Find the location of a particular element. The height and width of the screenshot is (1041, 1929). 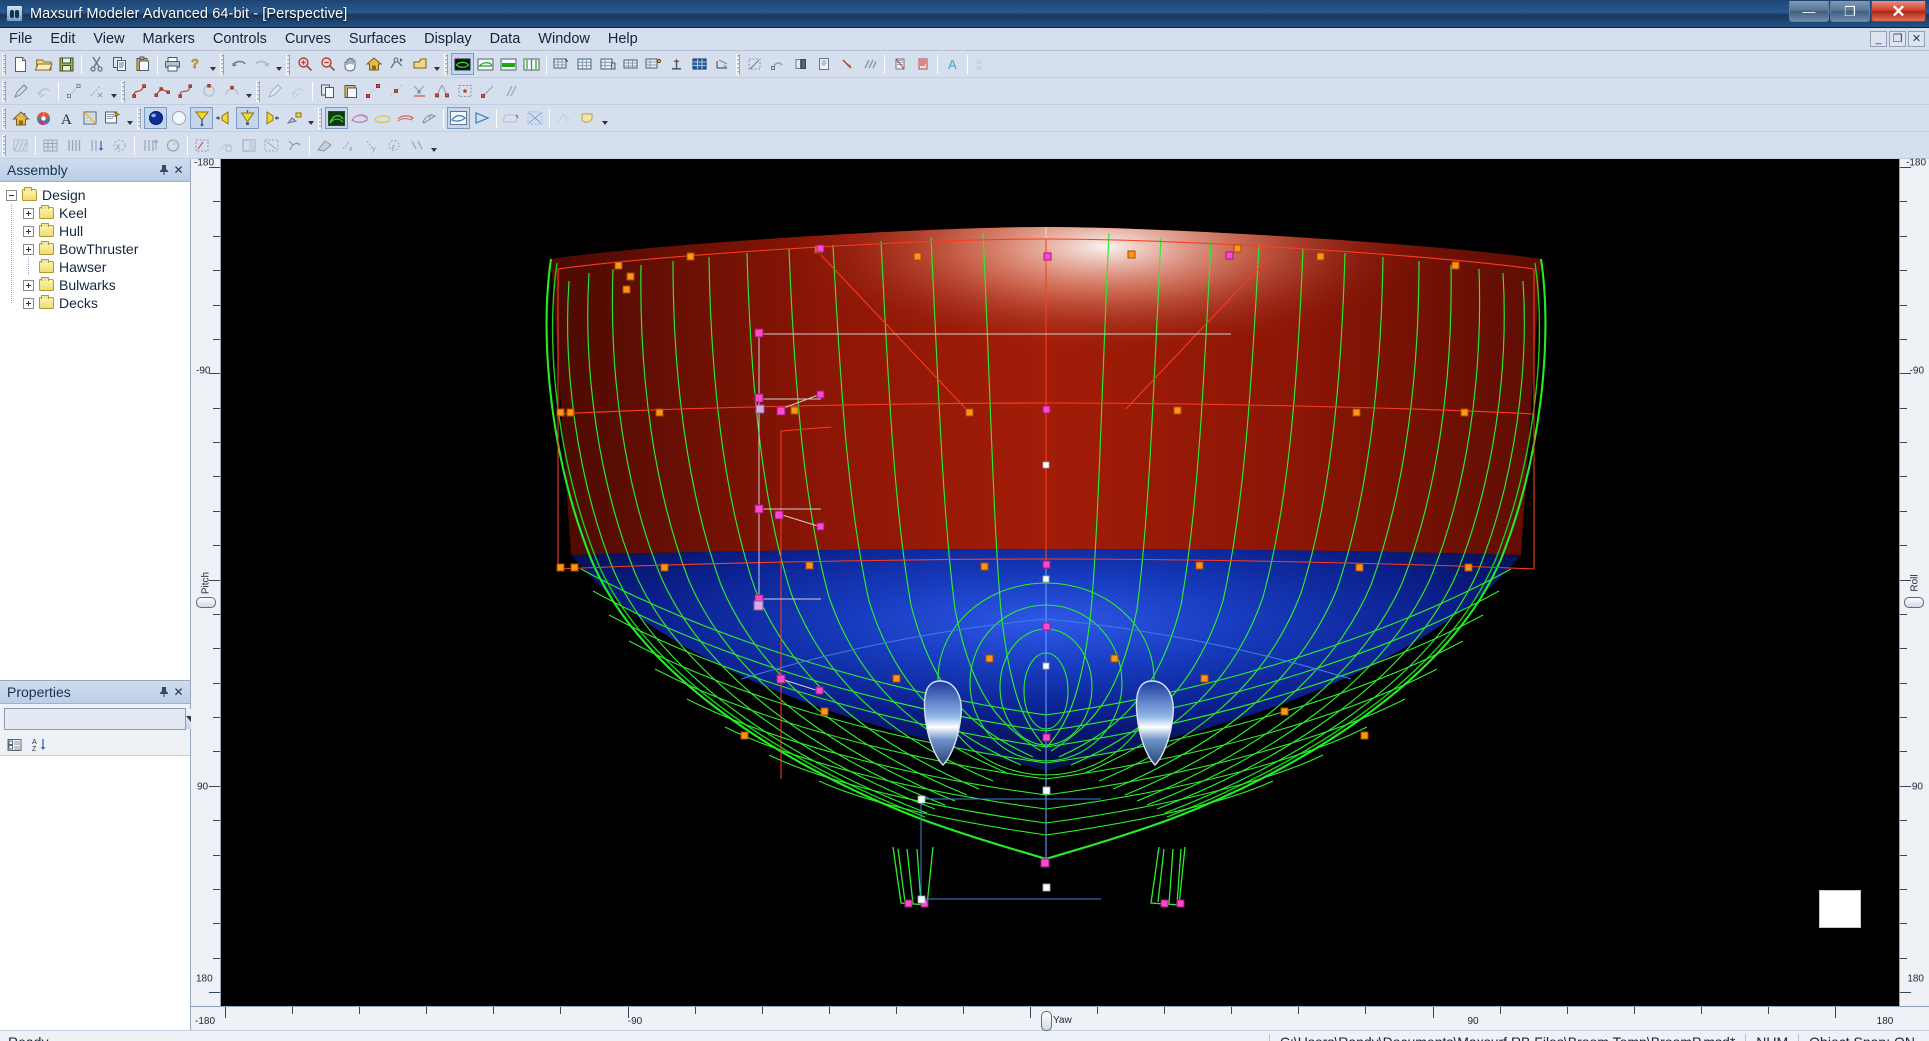

menu-item-edit: Edit is located at coordinates (62, 39).